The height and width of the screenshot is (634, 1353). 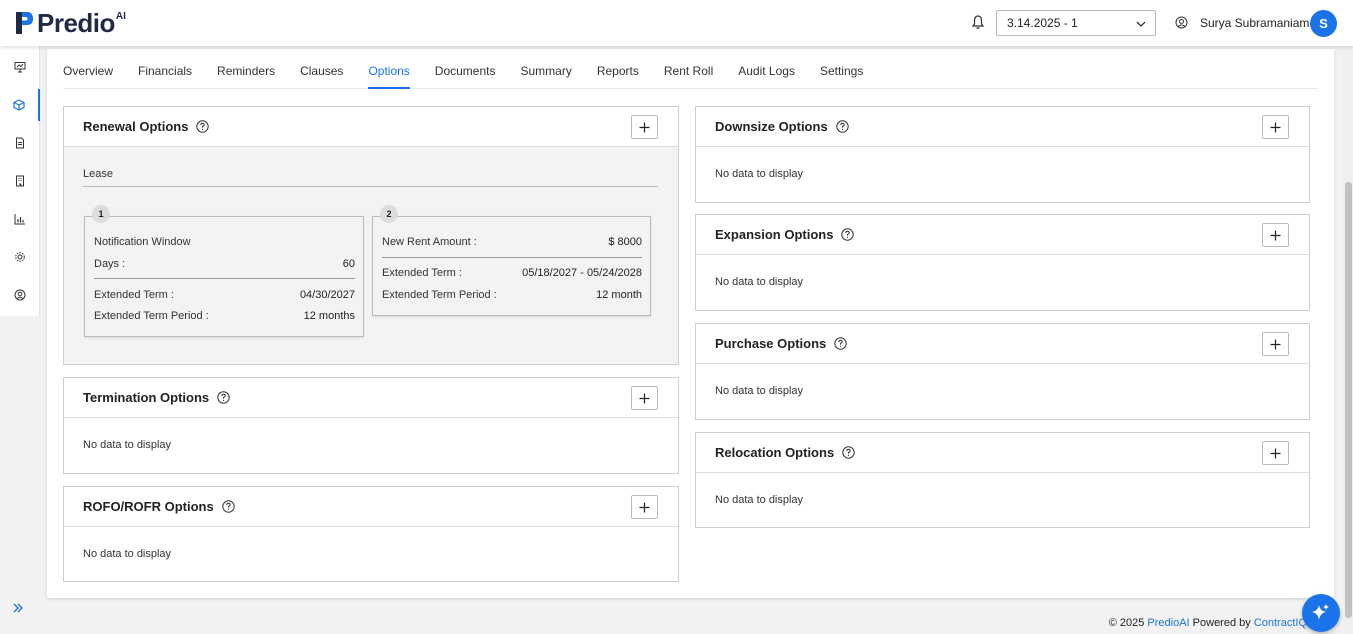 I want to click on bar-chart-icon, so click(x=19, y=219).